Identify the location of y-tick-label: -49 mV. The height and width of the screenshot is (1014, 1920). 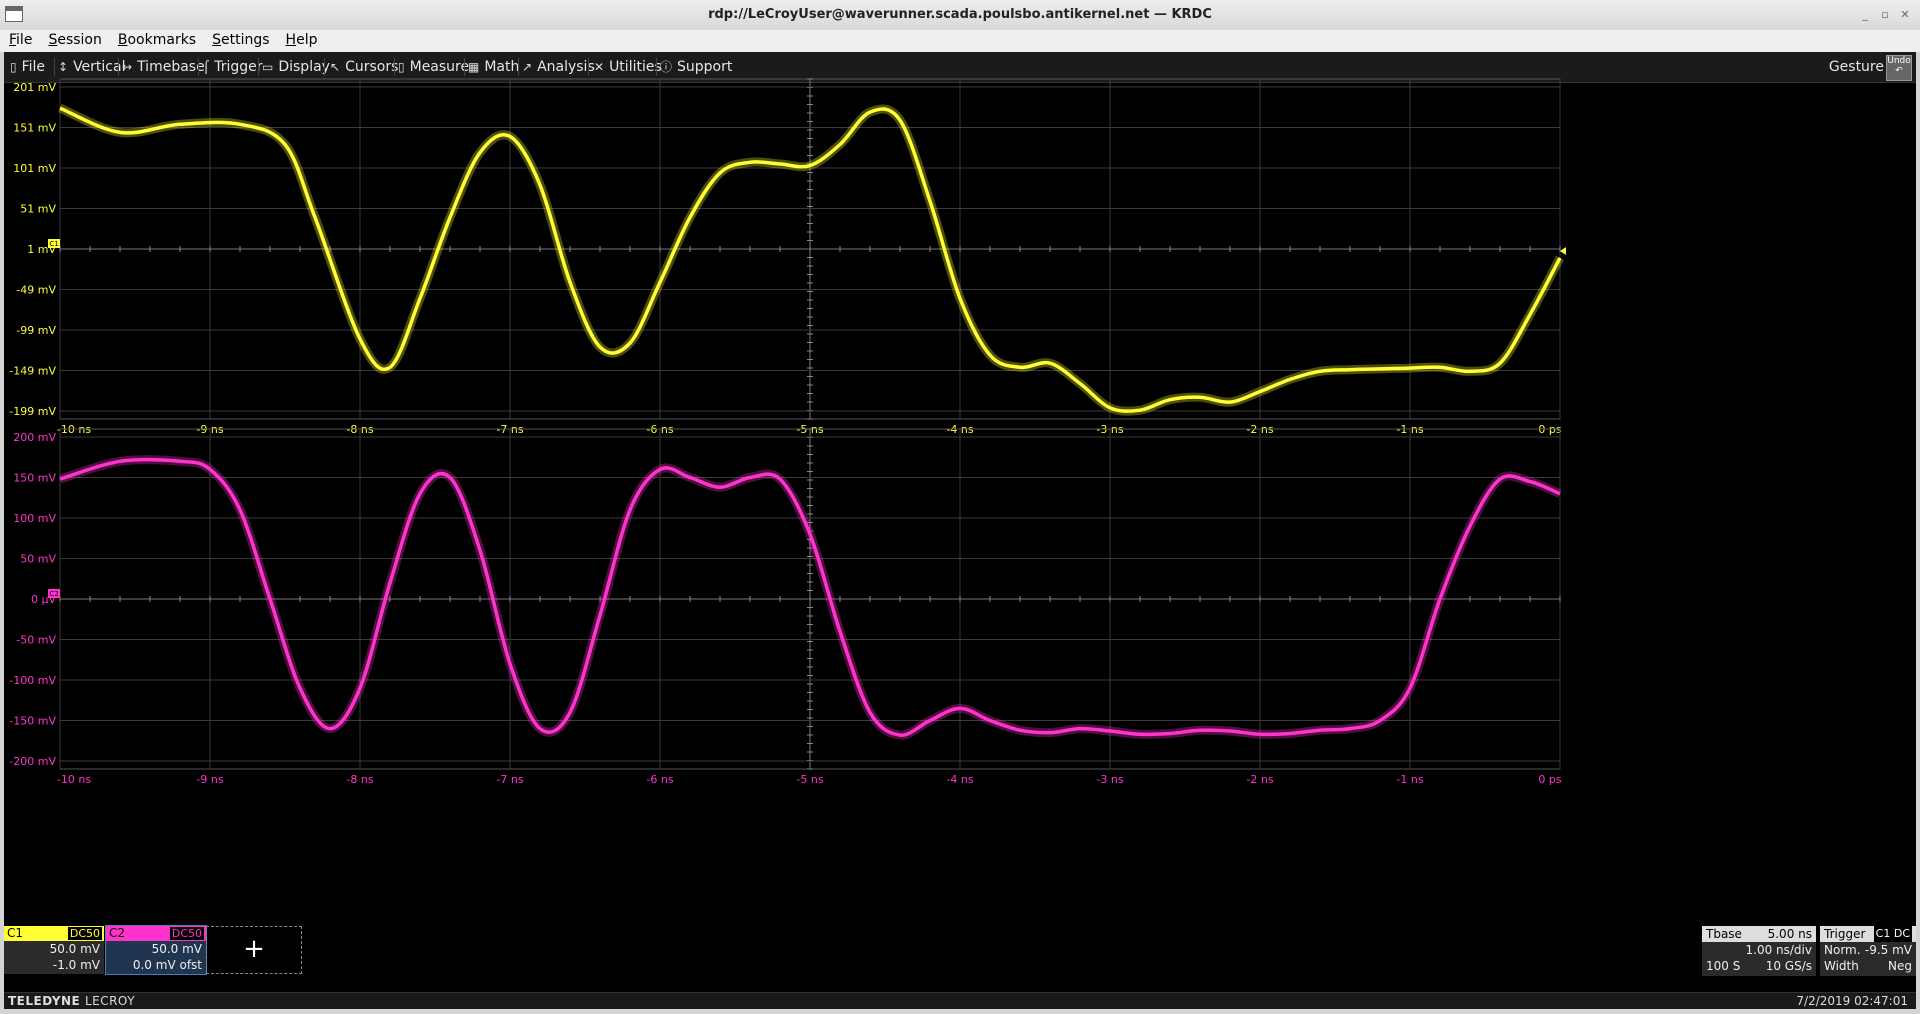
(36, 290).